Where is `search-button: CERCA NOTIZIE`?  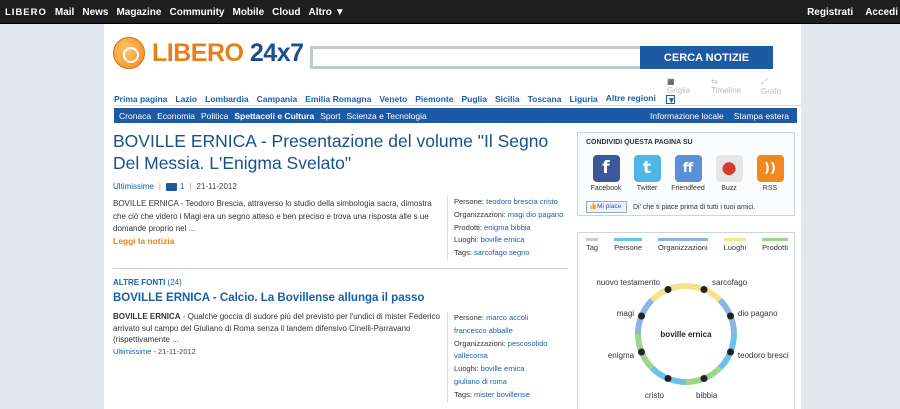 search-button: CERCA NOTIZIE is located at coordinates (706, 57).